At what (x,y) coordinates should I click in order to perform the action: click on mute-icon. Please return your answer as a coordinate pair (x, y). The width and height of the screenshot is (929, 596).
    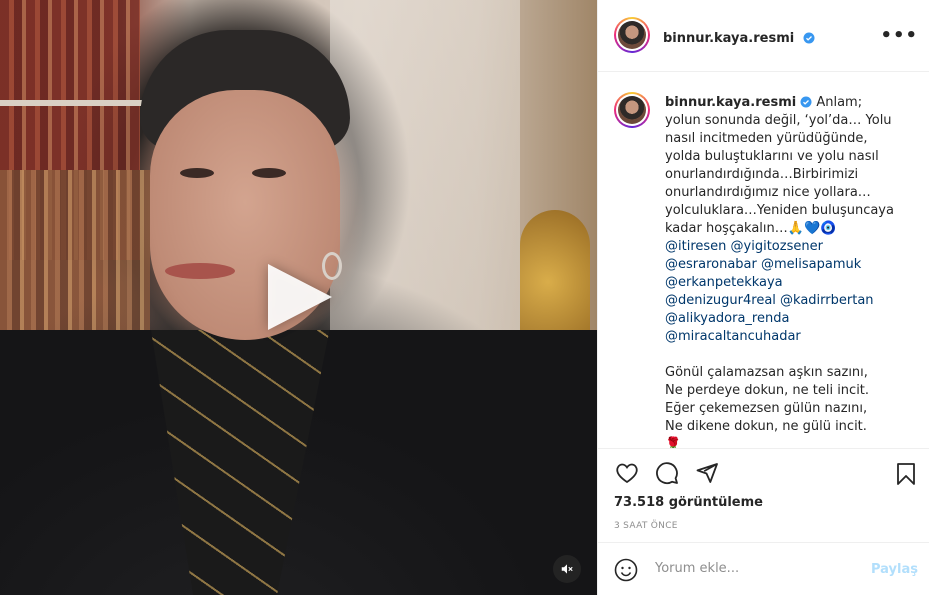
    Looking at the image, I should click on (567, 569).